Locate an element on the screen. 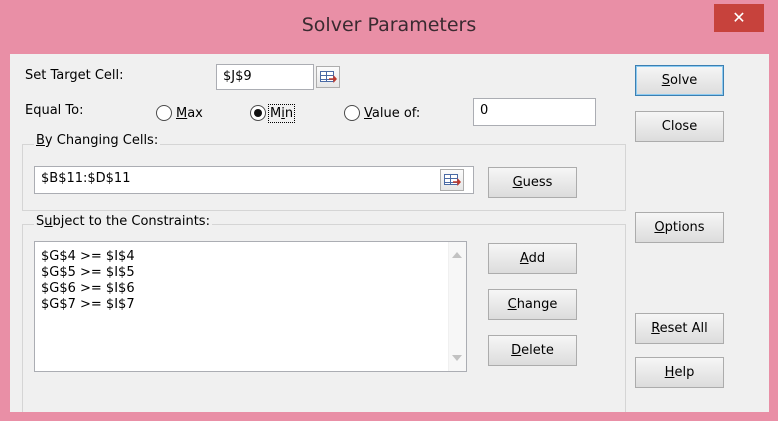 The height and width of the screenshot is (421, 778). changing-cells-input: $B$11:$D$11 is located at coordinates (254, 180).